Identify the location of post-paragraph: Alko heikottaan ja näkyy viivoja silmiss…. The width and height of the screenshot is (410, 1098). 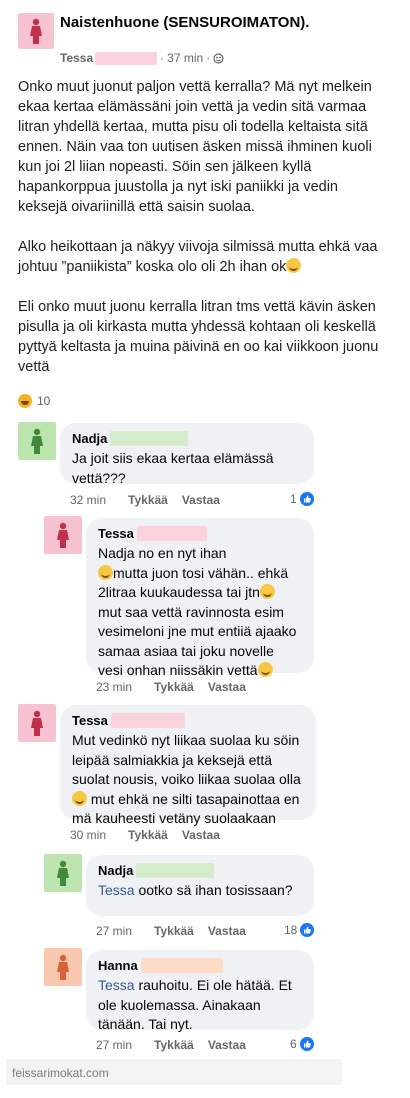
(204, 257).